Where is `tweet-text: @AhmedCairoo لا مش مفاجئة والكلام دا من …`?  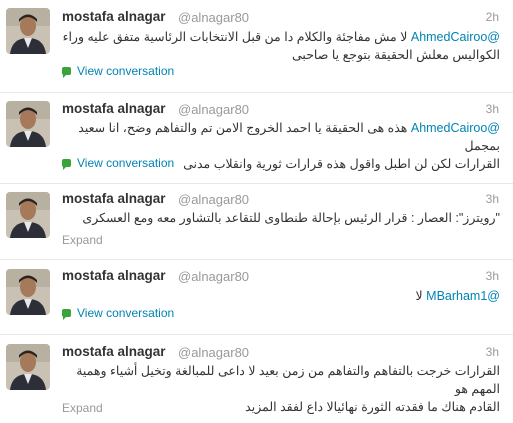 tweet-text: @AhmedCairoo لا مش مفاجئة والكلام دا من … is located at coordinates (281, 46).